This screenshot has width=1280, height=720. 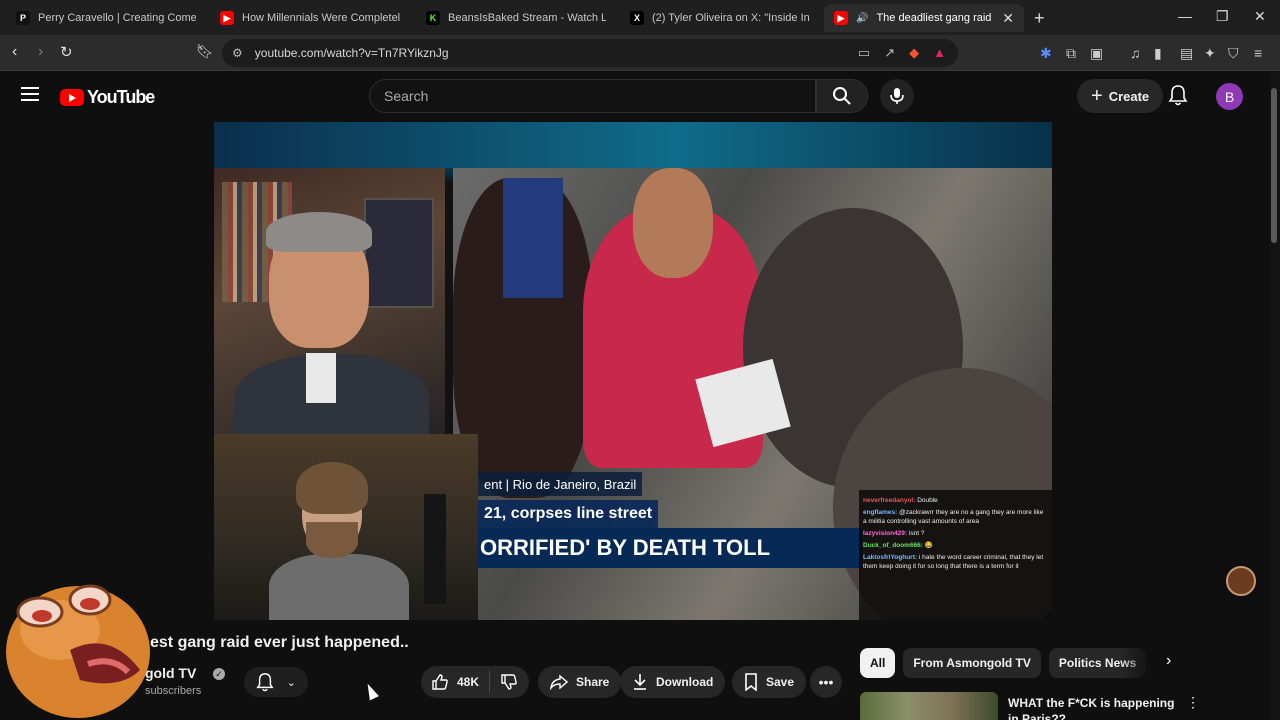 What do you see at coordinates (516, 18) in the screenshot?
I see `browser-tab-3: K BeansIsBaked Stream - Watch Live o` at bounding box center [516, 18].